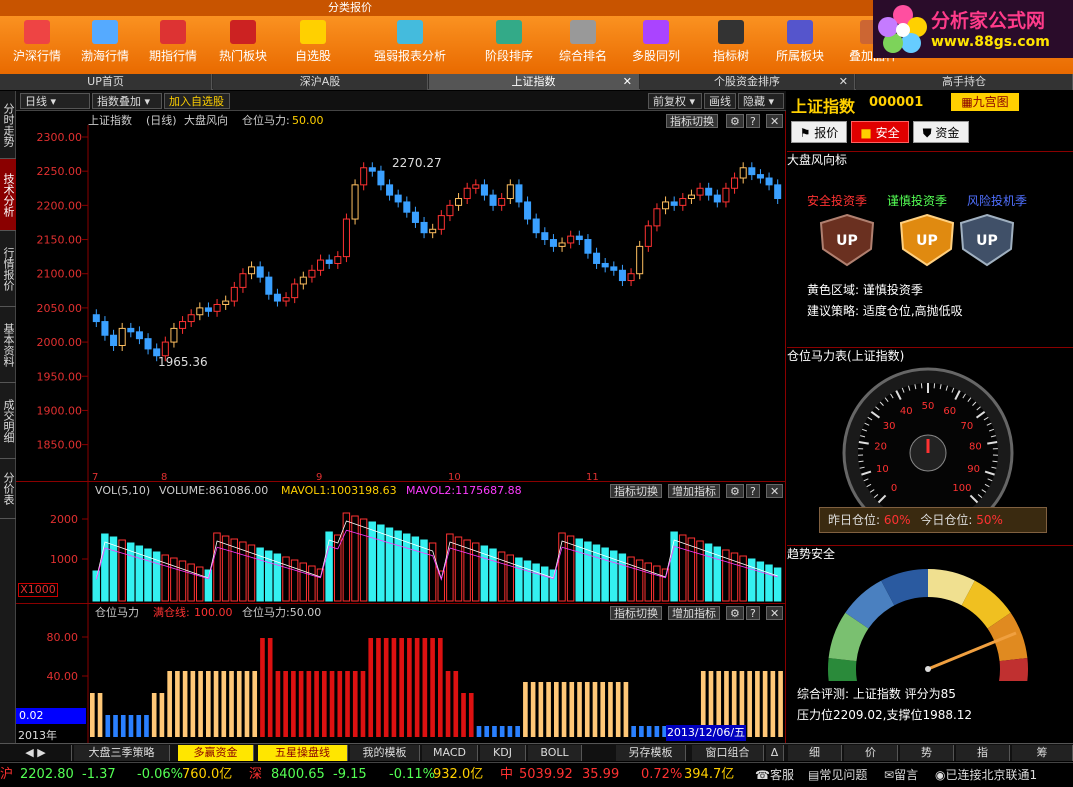 This screenshot has width=1073, height=787. What do you see at coordinates (313, 43) in the screenshot?
I see `toolbar-button-4: 自选股` at bounding box center [313, 43].